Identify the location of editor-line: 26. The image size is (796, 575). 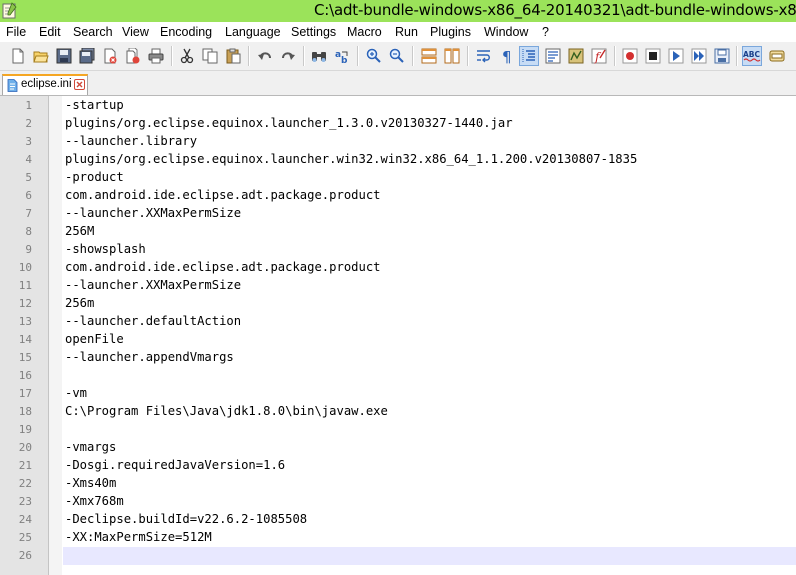
(398, 556).